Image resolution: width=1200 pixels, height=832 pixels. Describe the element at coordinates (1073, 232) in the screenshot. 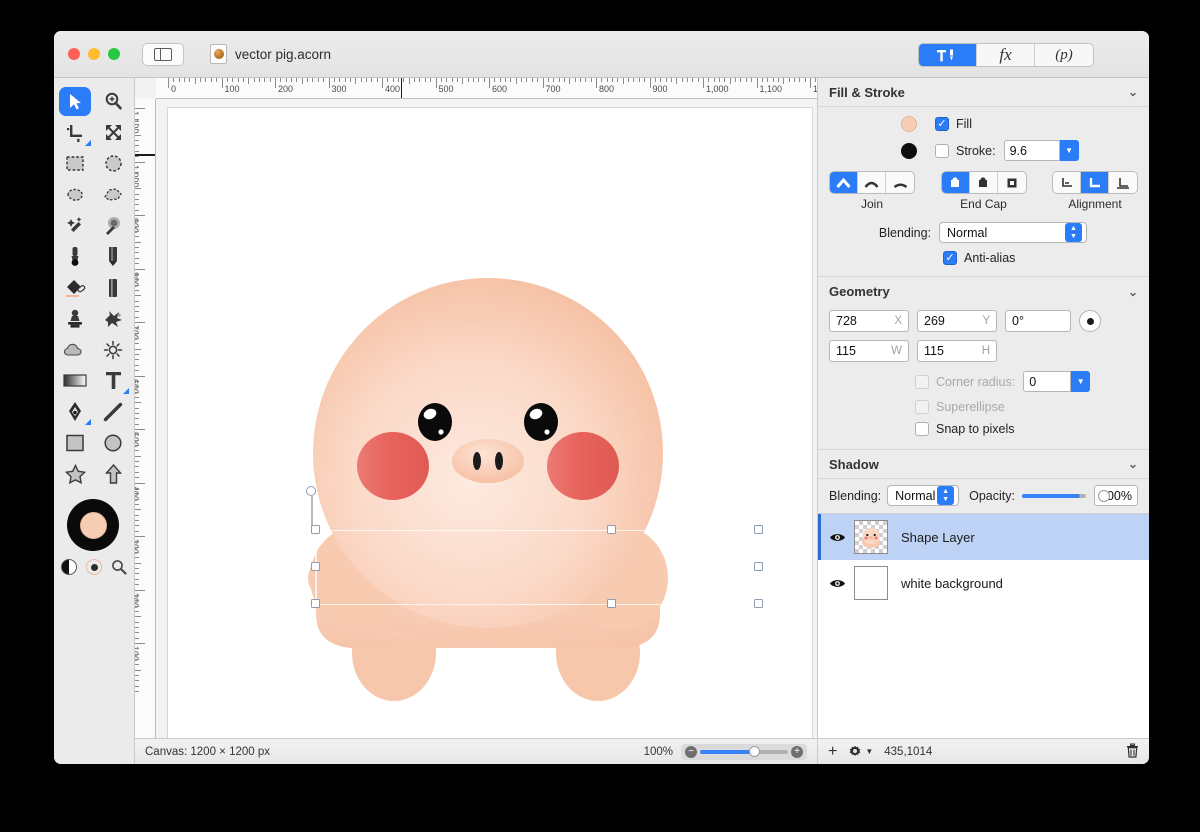

I see `blending-stepper-icon: ▲ ▼` at that location.